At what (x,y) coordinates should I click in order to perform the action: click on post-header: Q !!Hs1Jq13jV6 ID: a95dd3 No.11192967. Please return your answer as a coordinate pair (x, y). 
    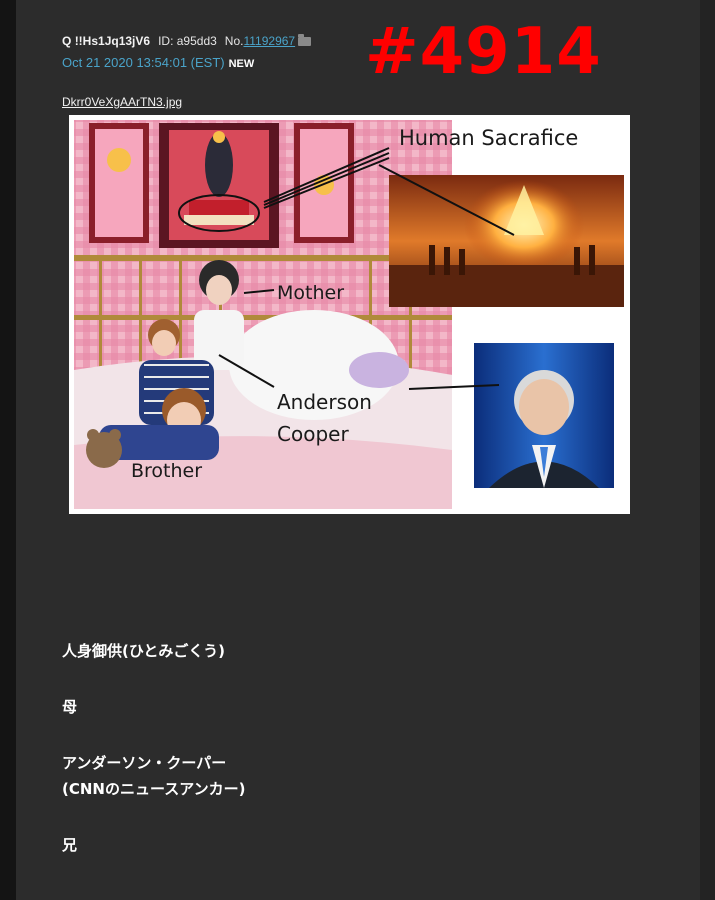
    Looking at the image, I should click on (187, 41).